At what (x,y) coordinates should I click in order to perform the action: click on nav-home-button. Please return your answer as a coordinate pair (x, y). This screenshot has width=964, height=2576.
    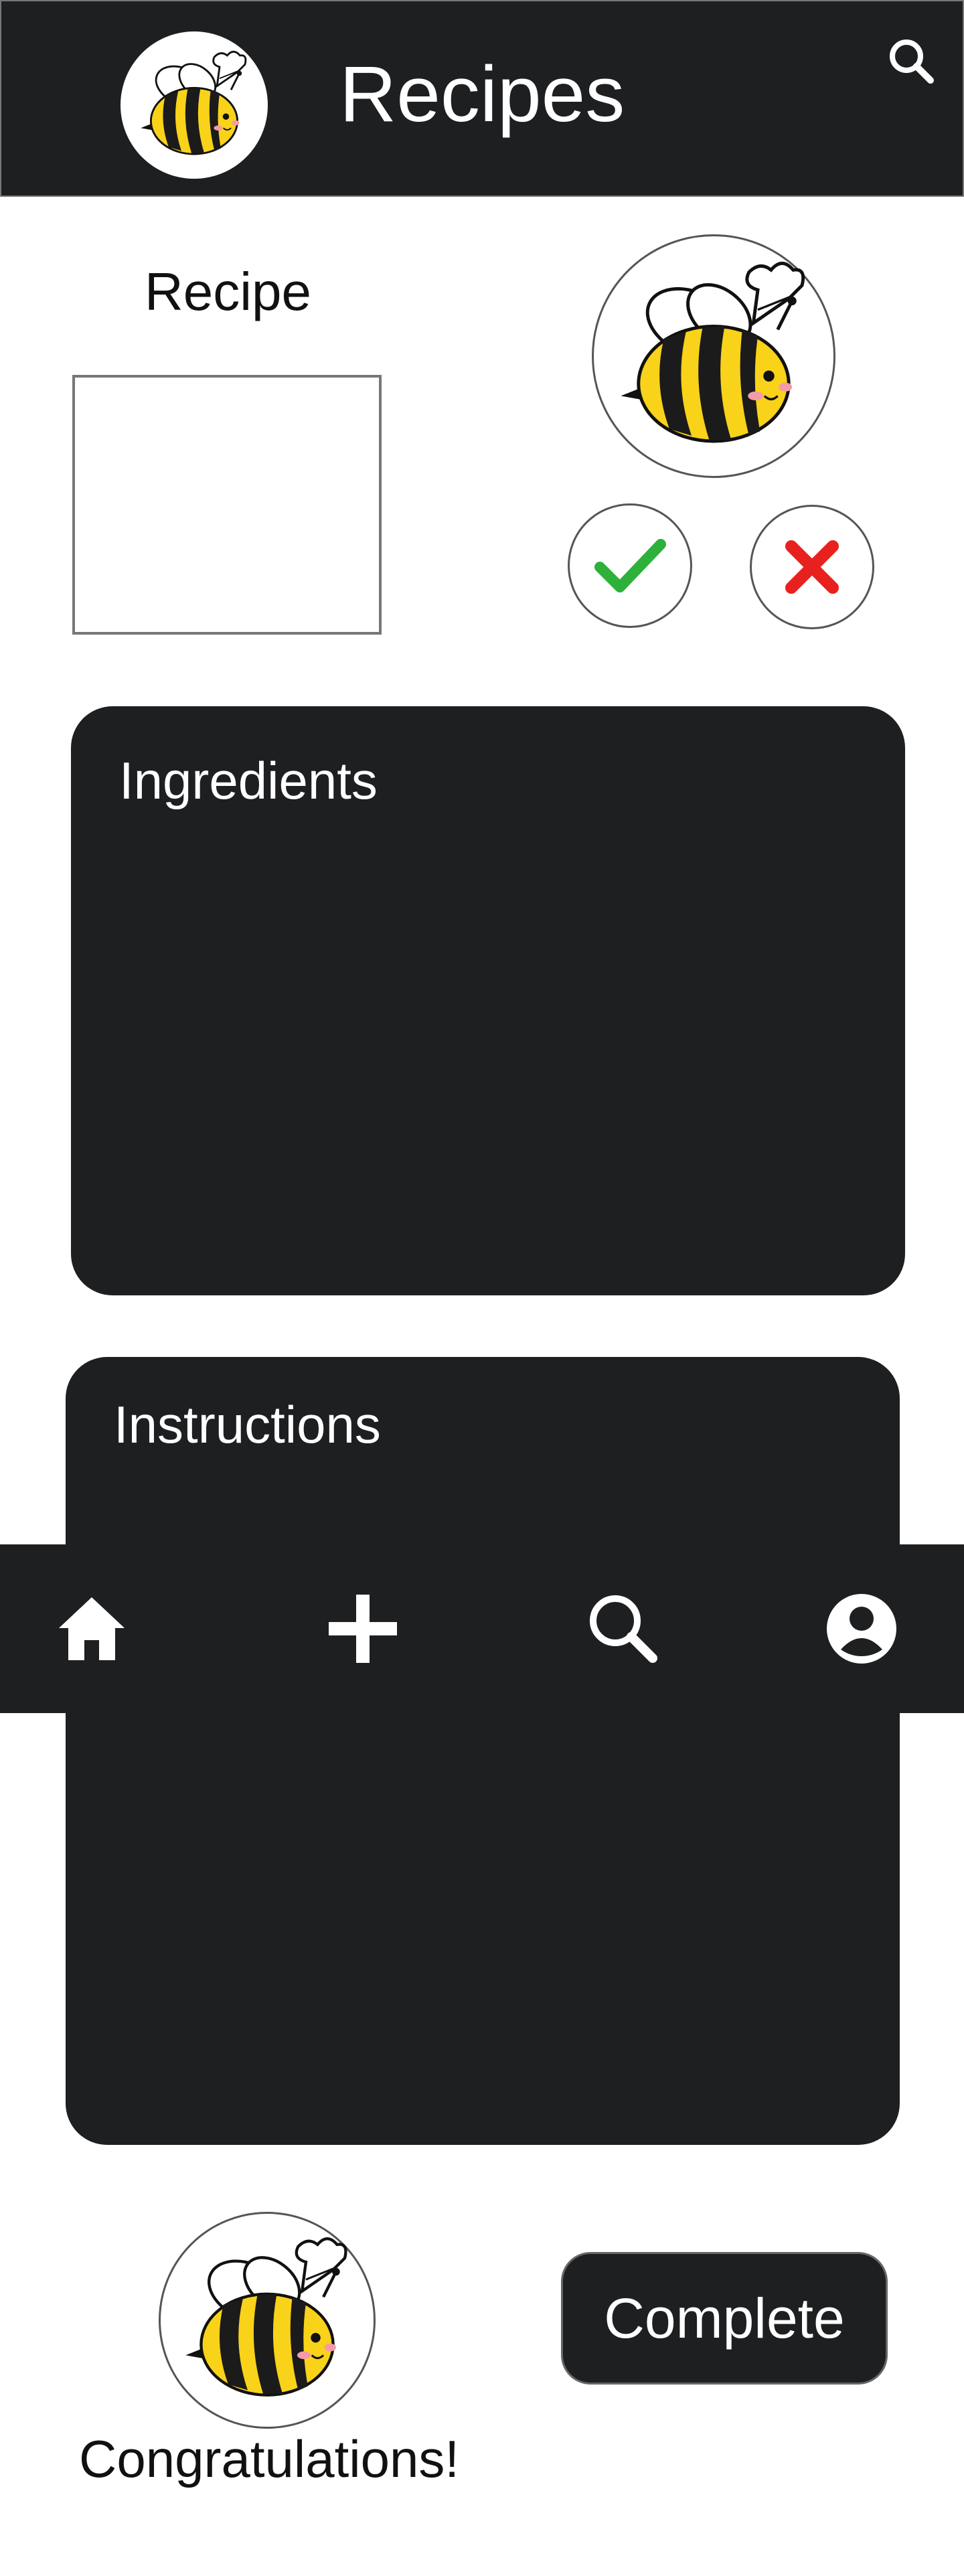
    Looking at the image, I should click on (91, 1629).